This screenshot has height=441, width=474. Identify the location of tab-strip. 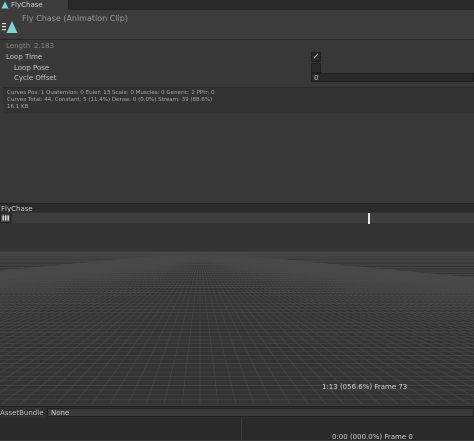
(237, 5).